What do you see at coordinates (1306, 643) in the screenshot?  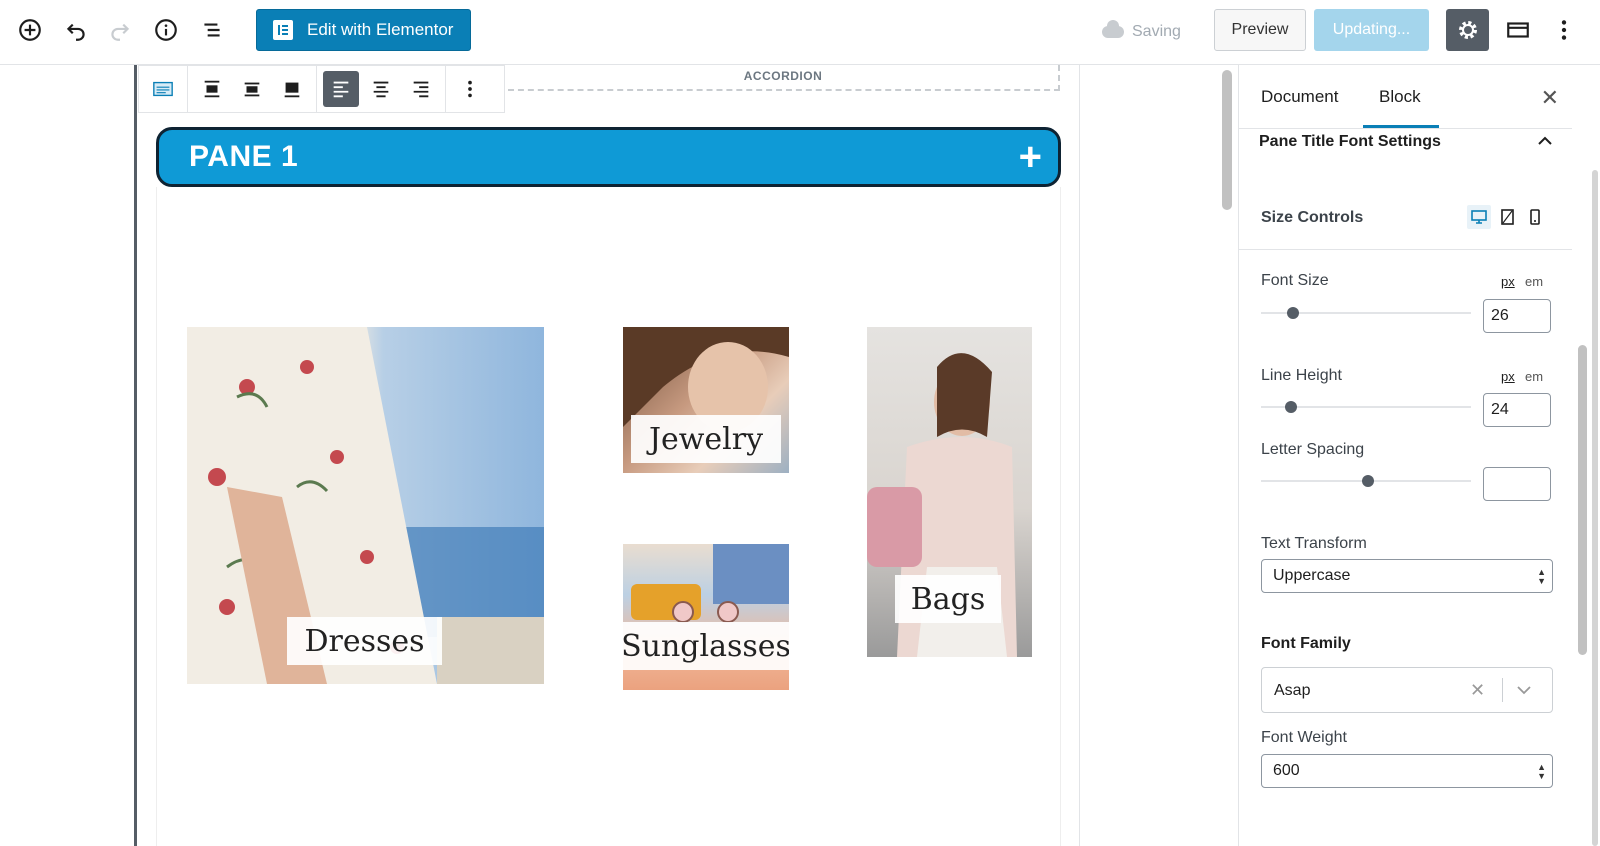 I see `font-family-label: Font Family` at bounding box center [1306, 643].